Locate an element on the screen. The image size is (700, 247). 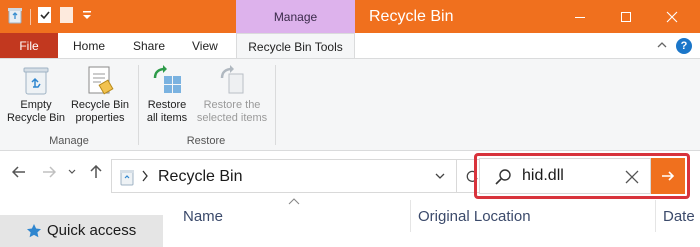
title-bar: Manage Recycle Bin is located at coordinates (350, 16).